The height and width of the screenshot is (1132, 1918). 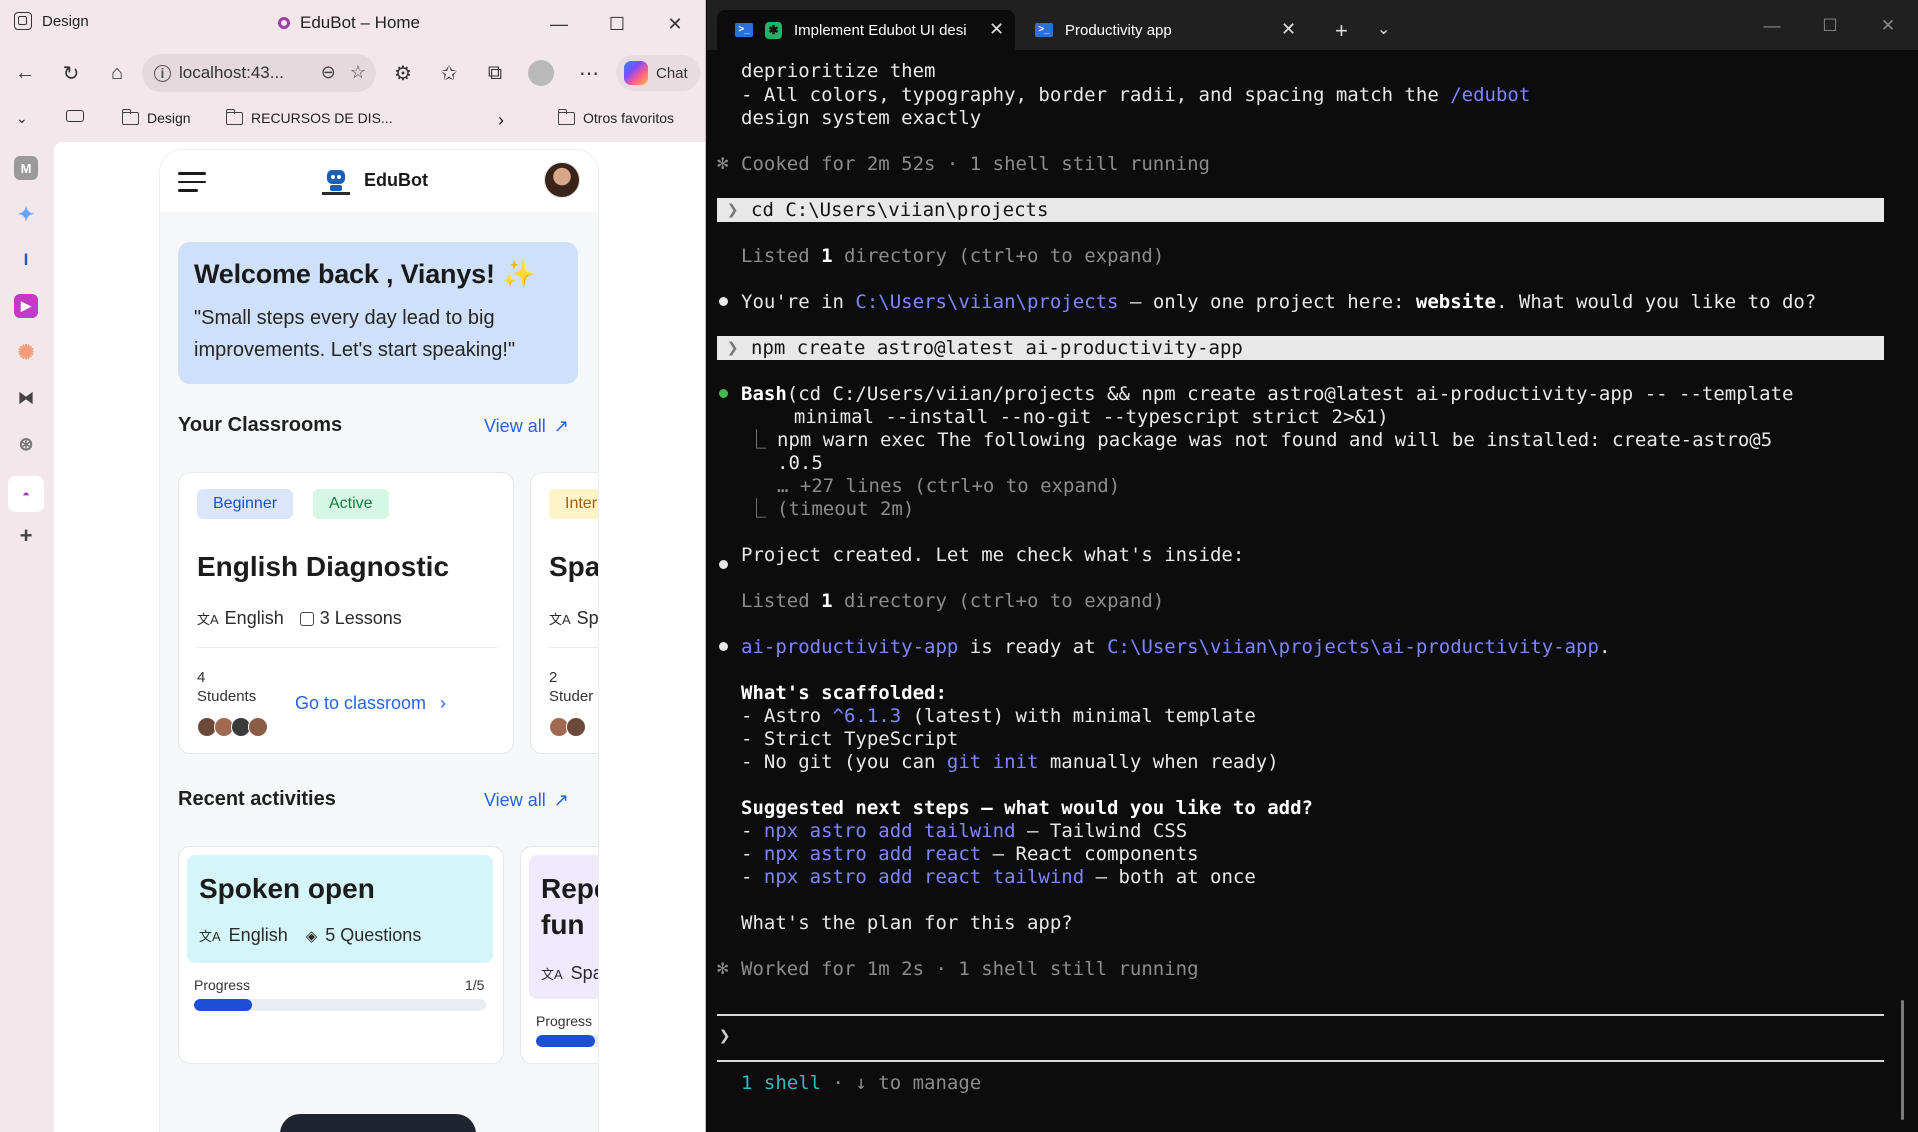 What do you see at coordinates (844, 693) in the screenshot?
I see `output-line: What's scaffolded:` at bounding box center [844, 693].